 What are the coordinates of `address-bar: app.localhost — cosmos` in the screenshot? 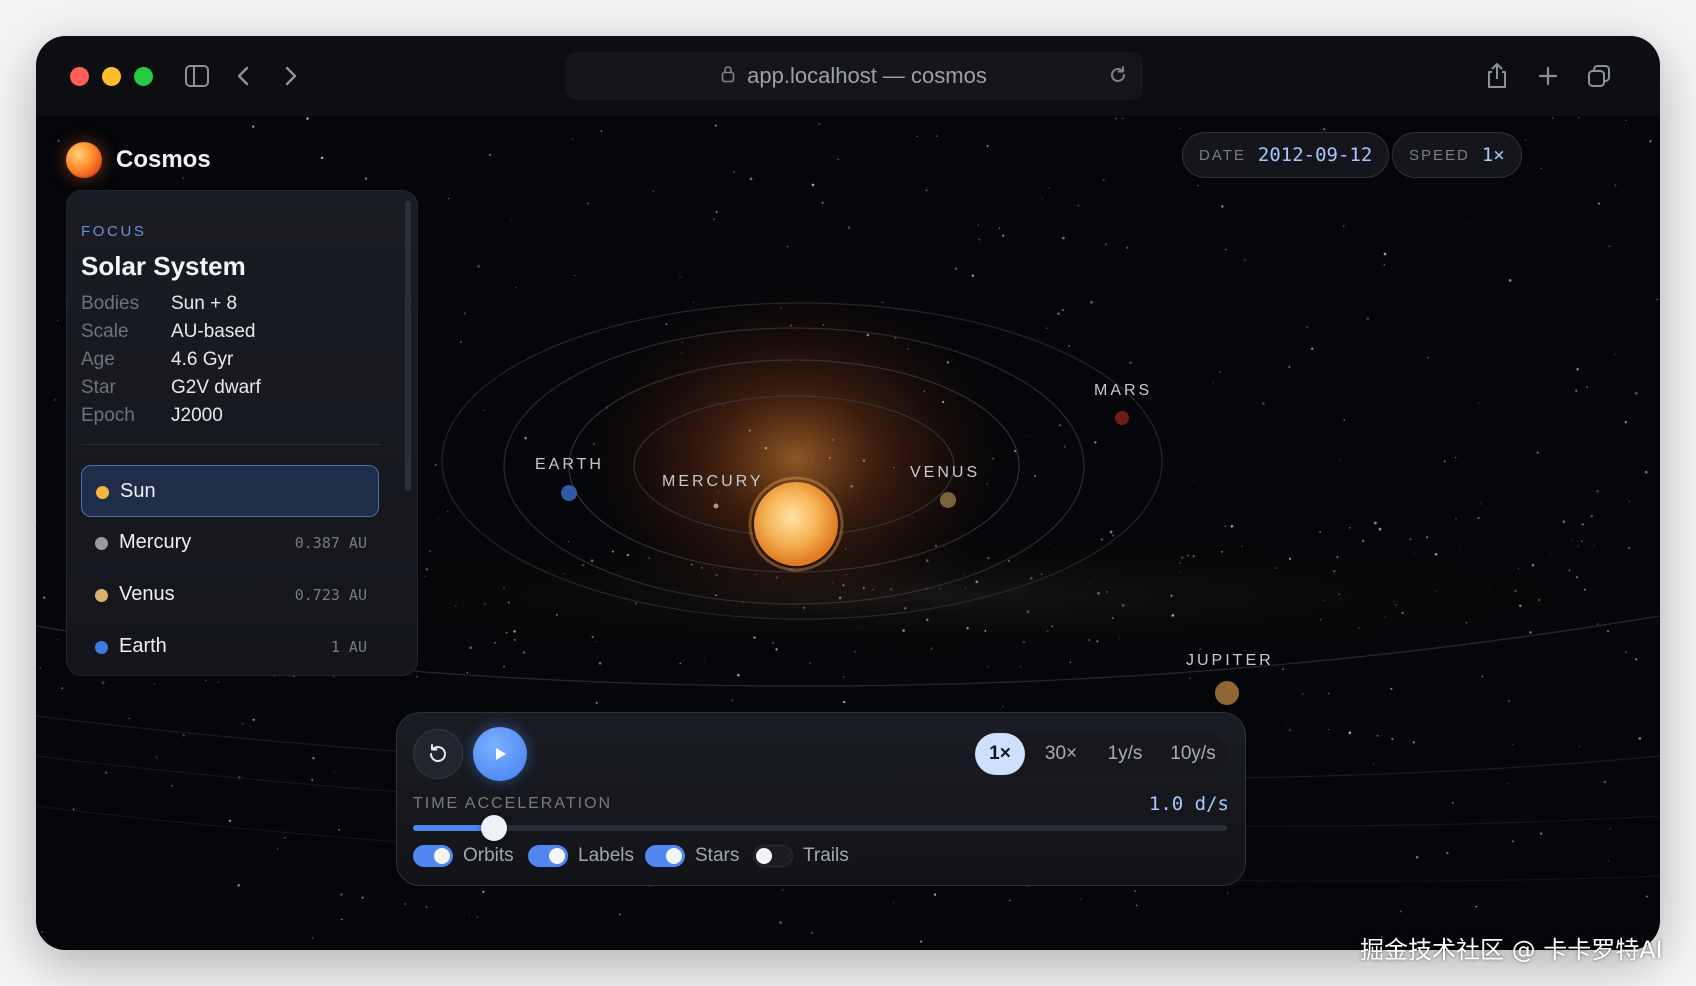 It's located at (854, 76).